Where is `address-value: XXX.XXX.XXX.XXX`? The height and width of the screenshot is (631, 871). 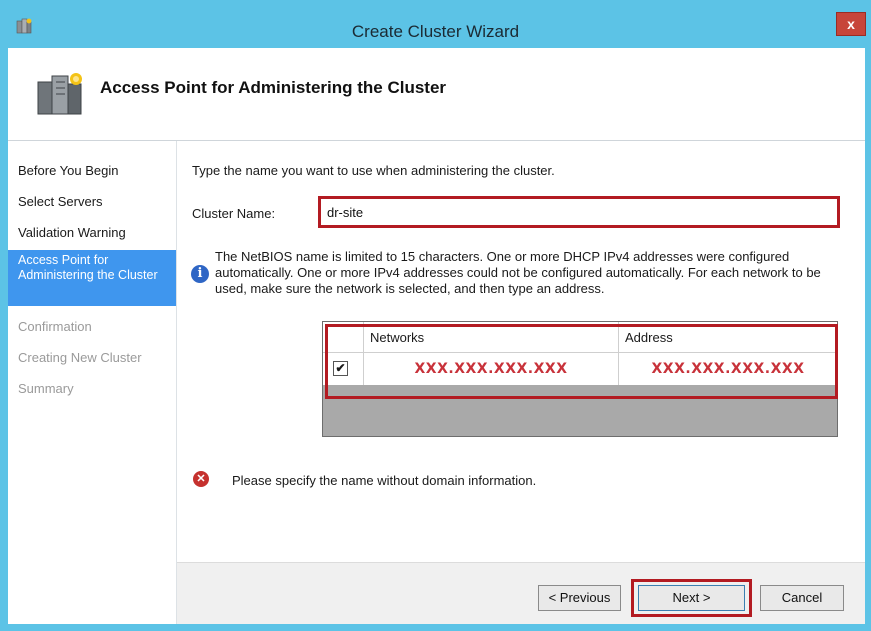 address-value: XXX.XXX.XXX.XXX is located at coordinates (728, 369).